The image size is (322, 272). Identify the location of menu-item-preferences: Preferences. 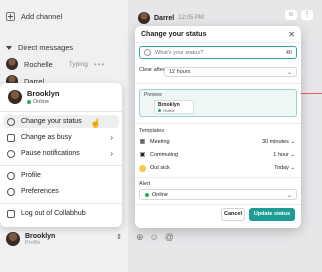
(61, 191).